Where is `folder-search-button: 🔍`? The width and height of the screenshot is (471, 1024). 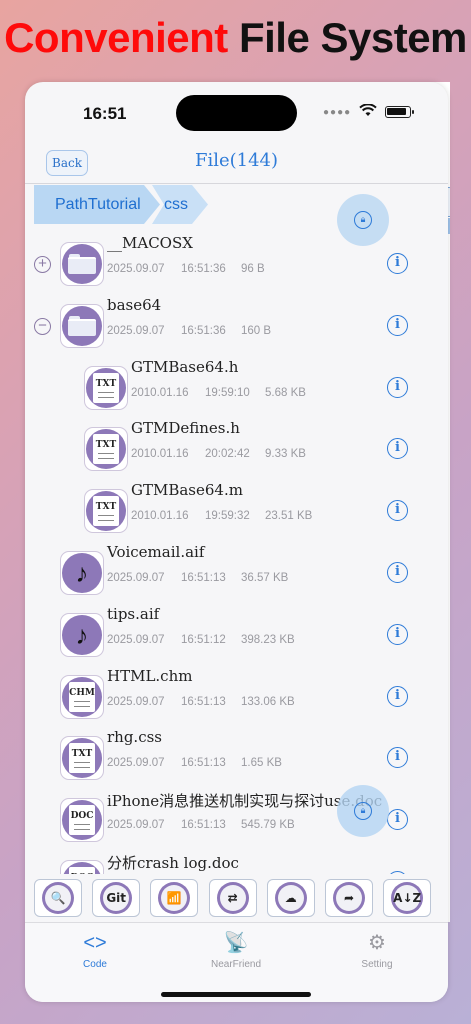
folder-search-button: 🔍 is located at coordinates (58, 898).